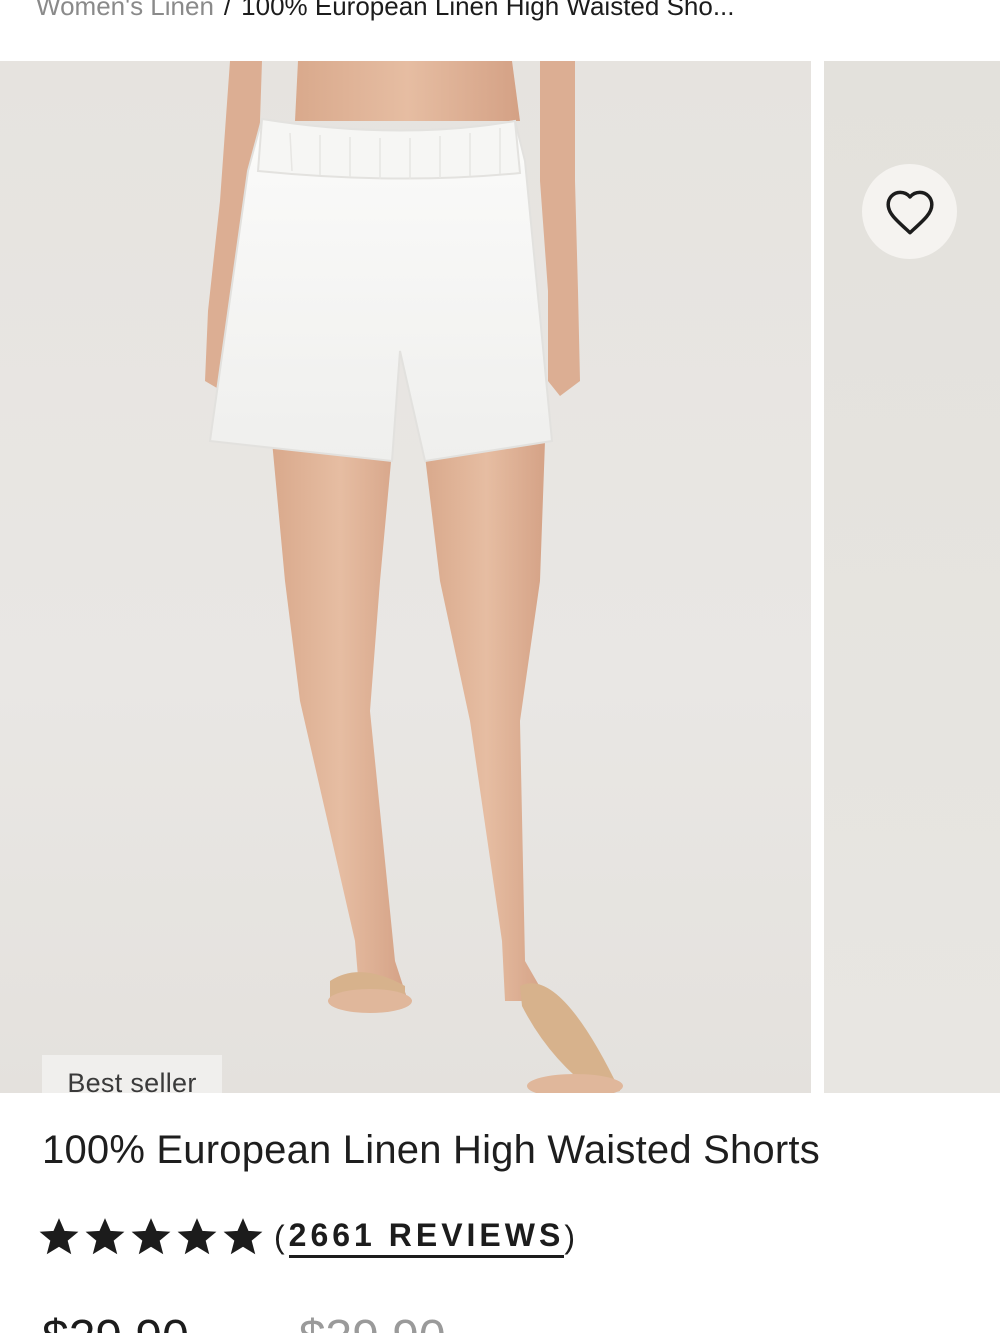  What do you see at coordinates (281, 1236) in the screenshot?
I see `reviews-paren-open: (` at bounding box center [281, 1236].